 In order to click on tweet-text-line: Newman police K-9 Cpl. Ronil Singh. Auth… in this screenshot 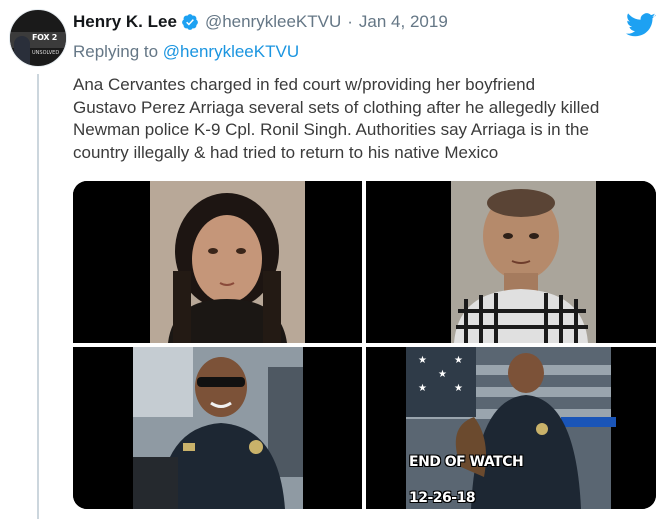, I will do `click(331, 129)`.